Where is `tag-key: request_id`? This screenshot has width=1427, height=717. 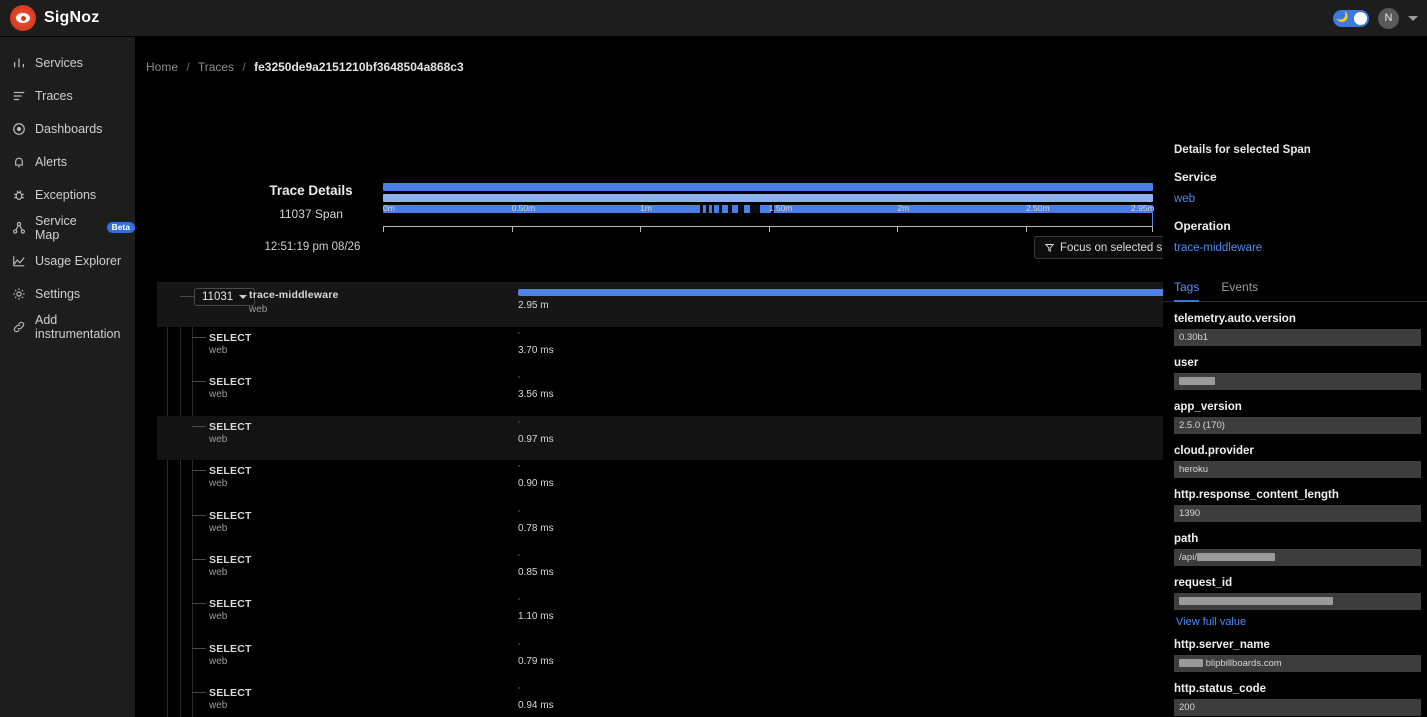 tag-key: request_id is located at coordinates (1203, 583).